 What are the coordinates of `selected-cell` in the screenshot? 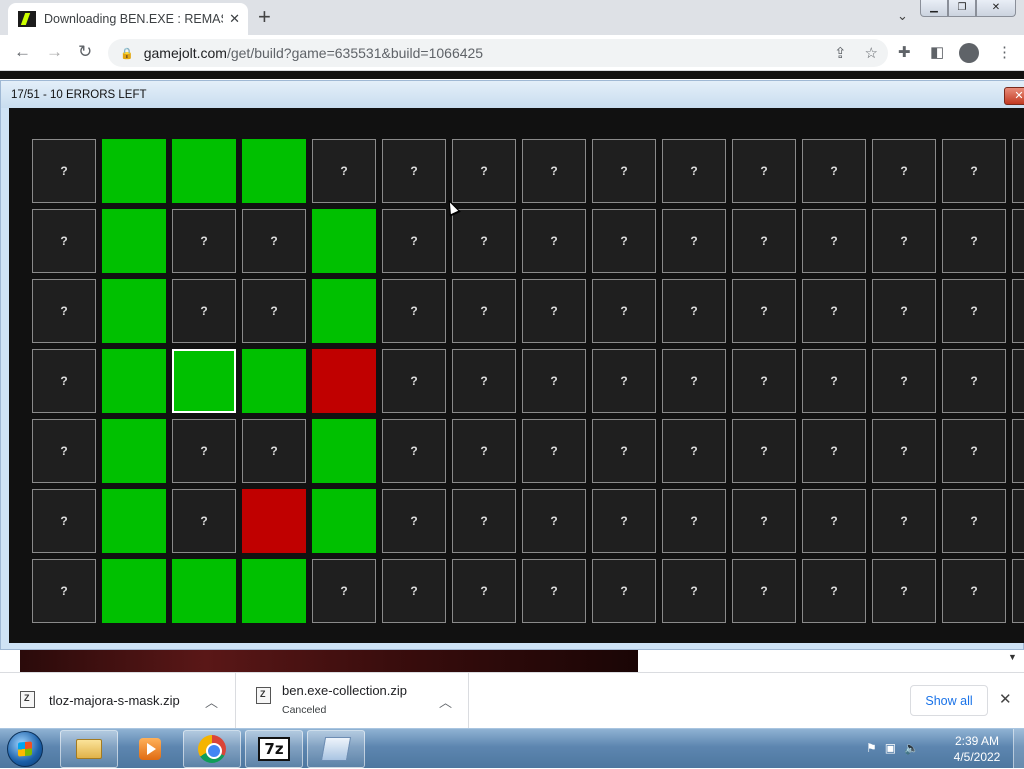 It's located at (204, 381).